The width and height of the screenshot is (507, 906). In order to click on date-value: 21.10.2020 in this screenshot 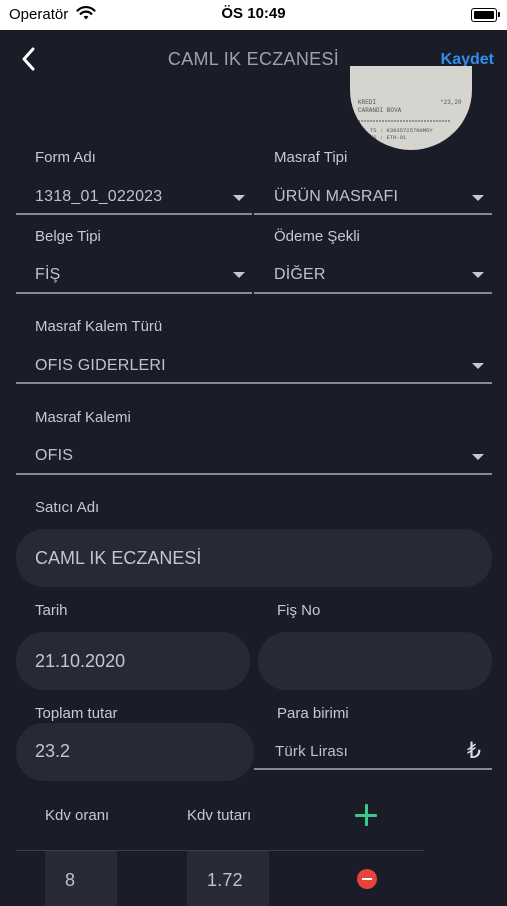, I will do `click(80, 661)`.